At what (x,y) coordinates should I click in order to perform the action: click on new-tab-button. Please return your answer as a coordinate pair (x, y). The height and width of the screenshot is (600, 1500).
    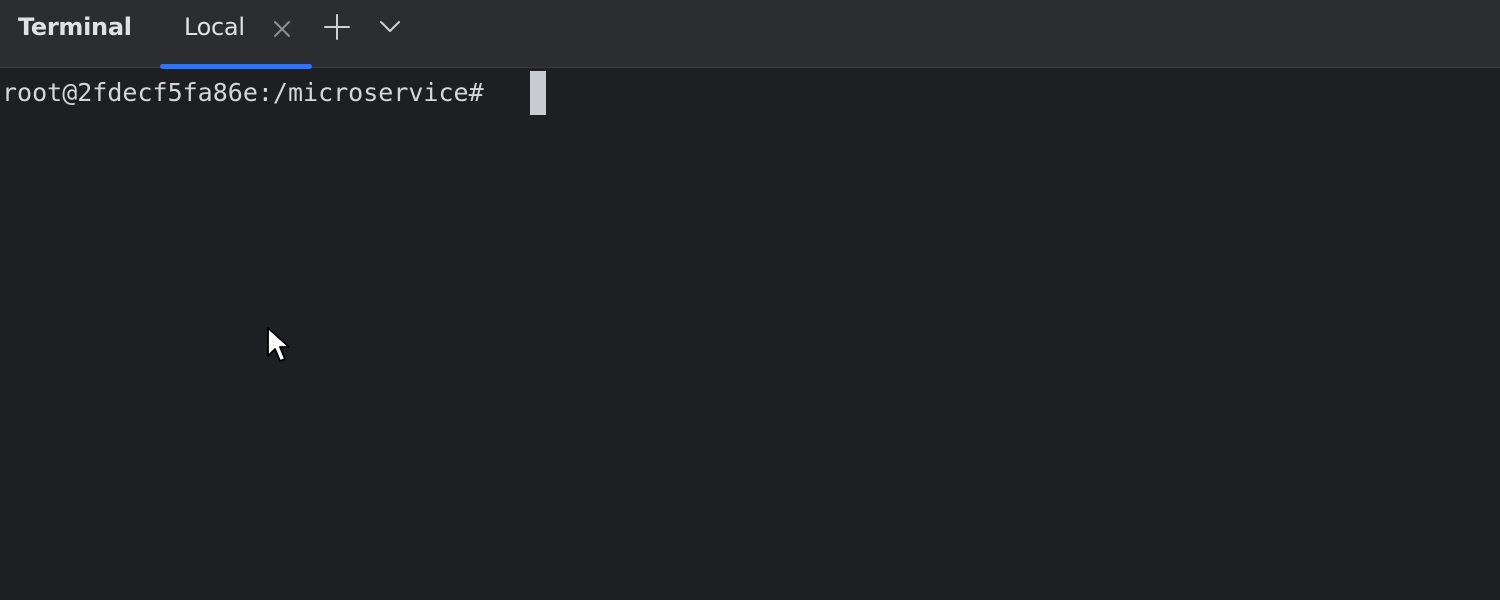
    Looking at the image, I should click on (337, 29).